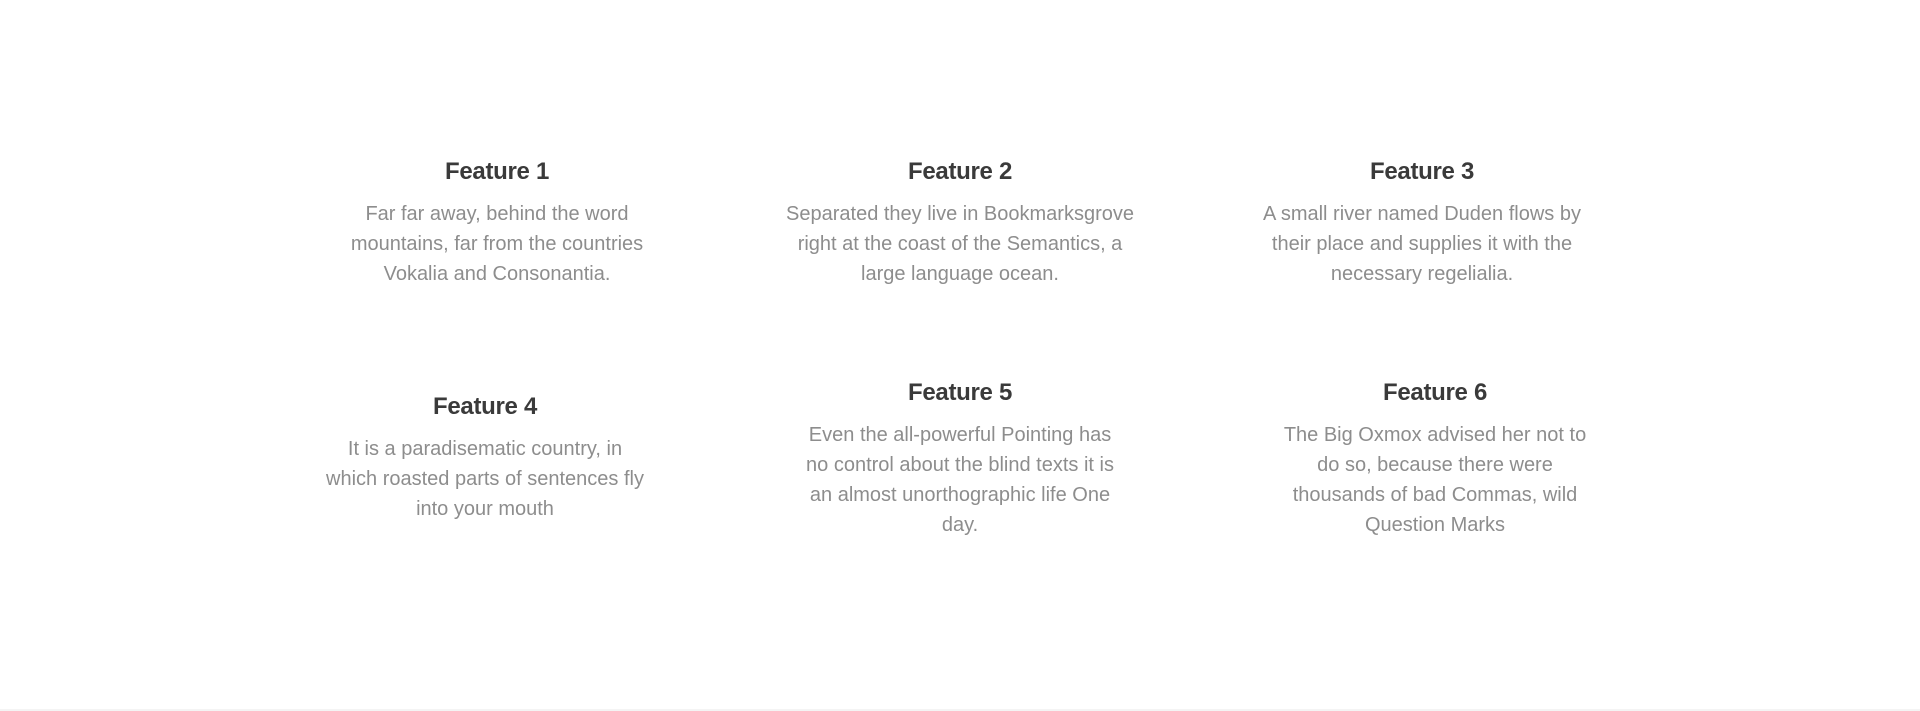 The height and width of the screenshot is (711, 1920). Describe the element at coordinates (959, 171) in the screenshot. I see `feature-title: Feature 2` at that location.